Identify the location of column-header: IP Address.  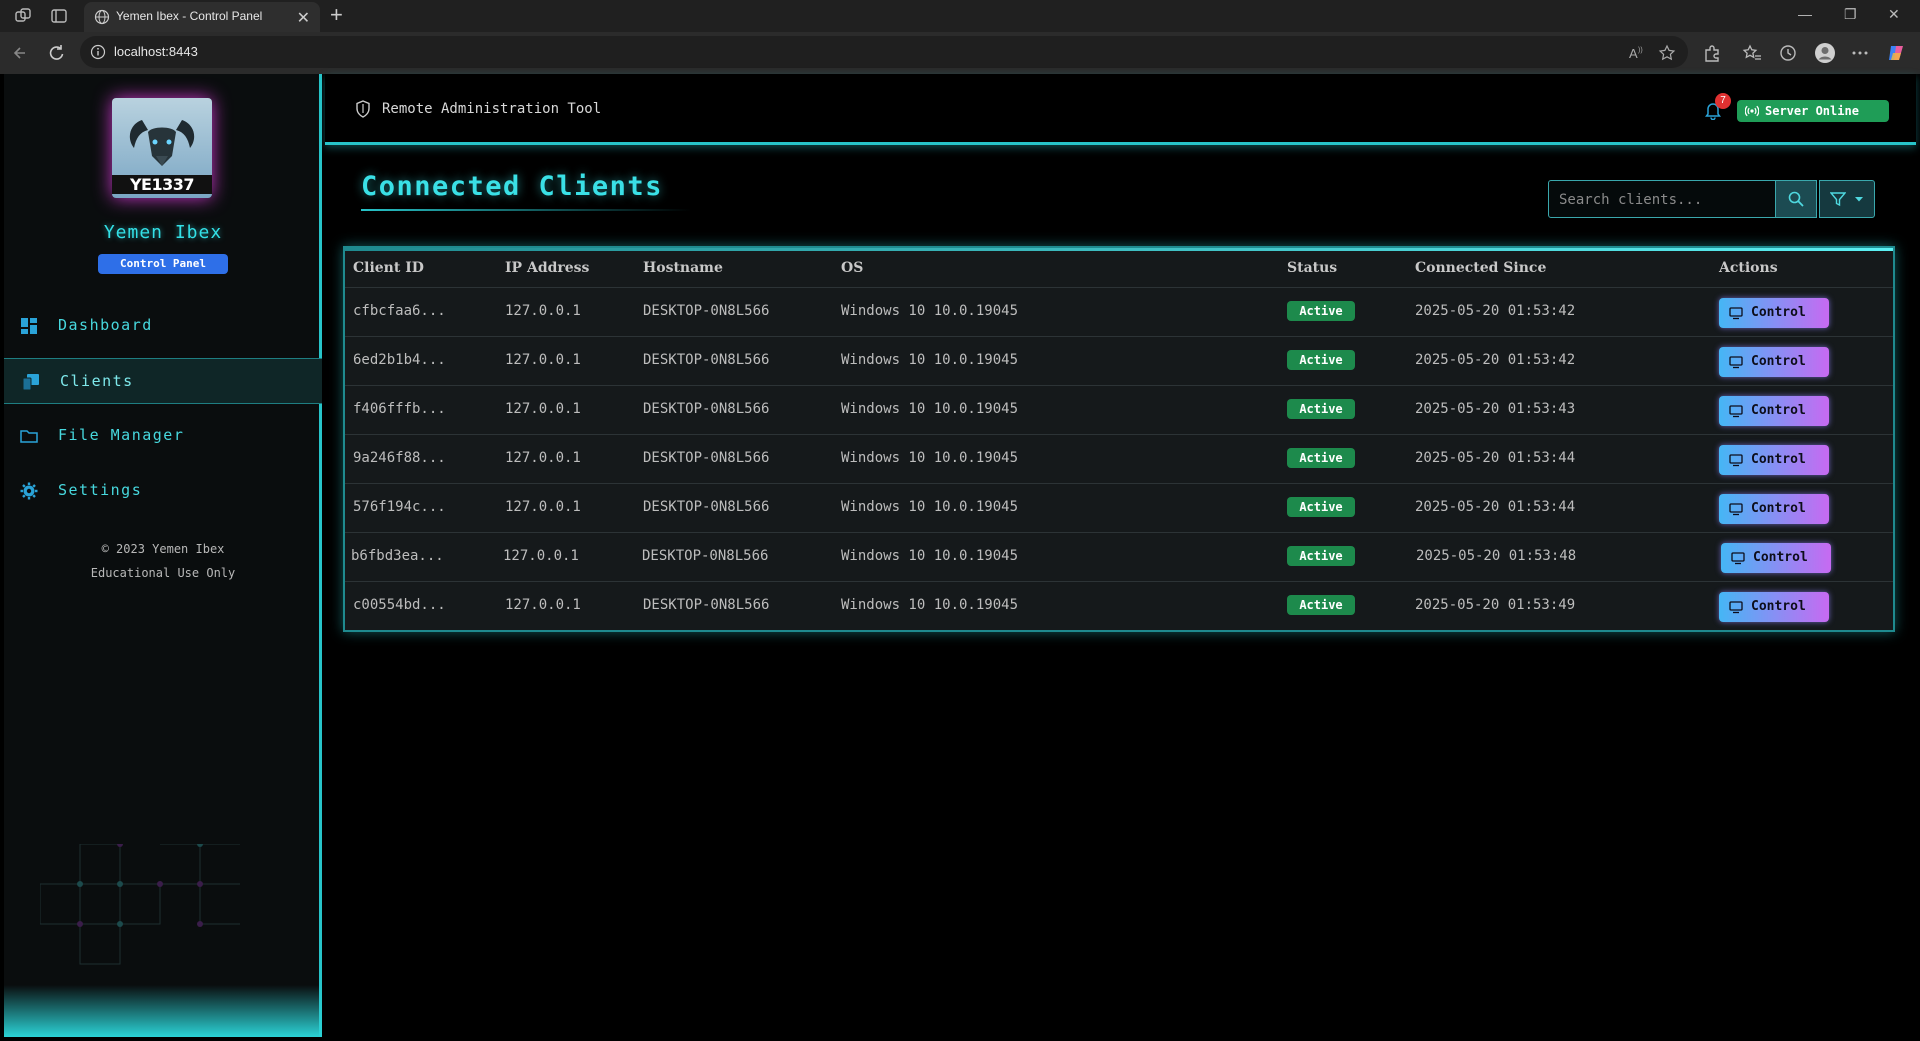
(547, 268).